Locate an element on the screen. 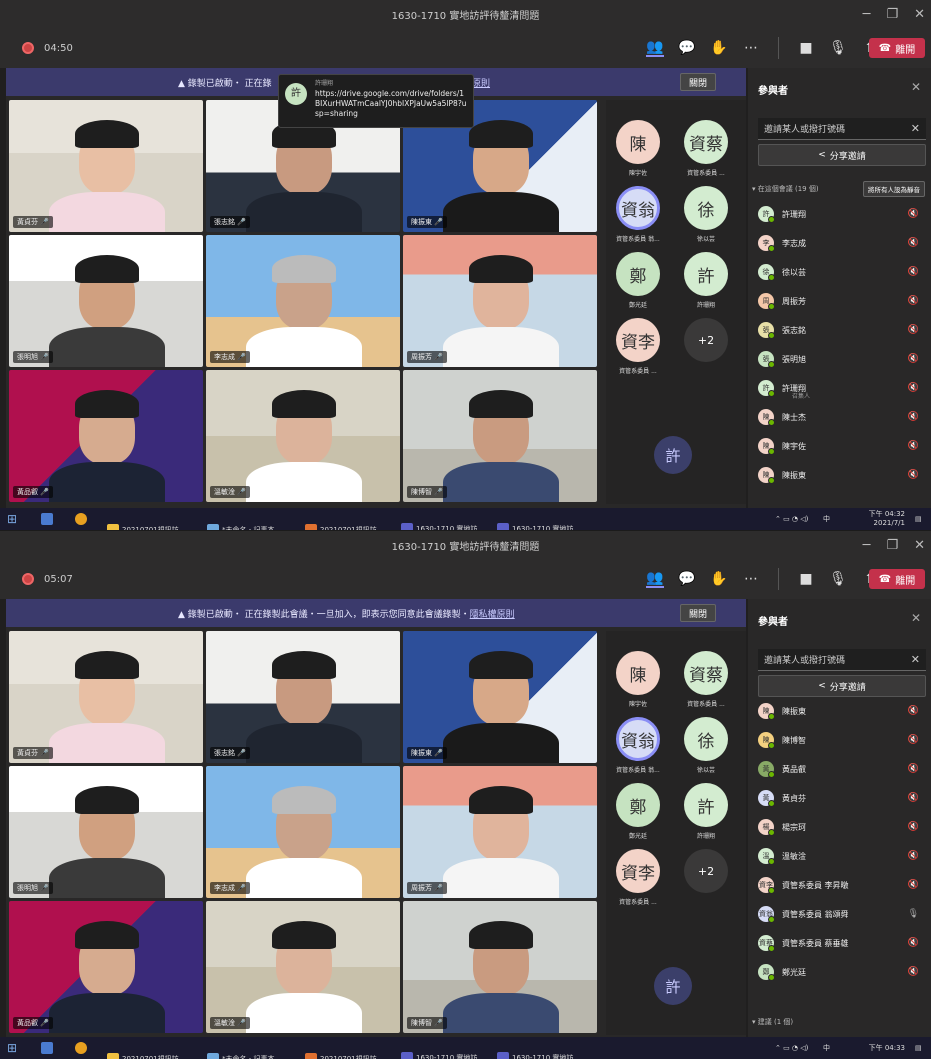 The height and width of the screenshot is (1059, 931). system-tray-icons: ⌃ ▭ ◔ ◁) is located at coordinates (791, 519).